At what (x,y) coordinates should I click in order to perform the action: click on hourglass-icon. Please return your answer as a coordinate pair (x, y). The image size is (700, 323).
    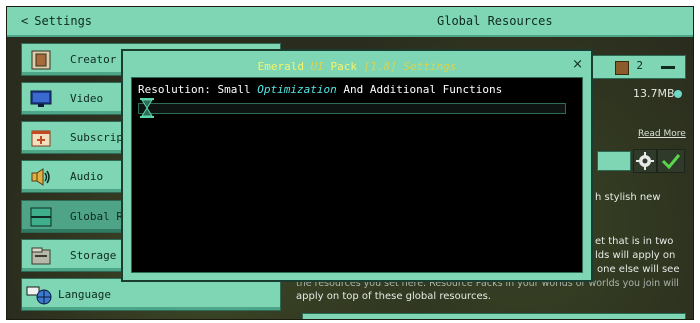
    Looking at the image, I should click on (147, 108).